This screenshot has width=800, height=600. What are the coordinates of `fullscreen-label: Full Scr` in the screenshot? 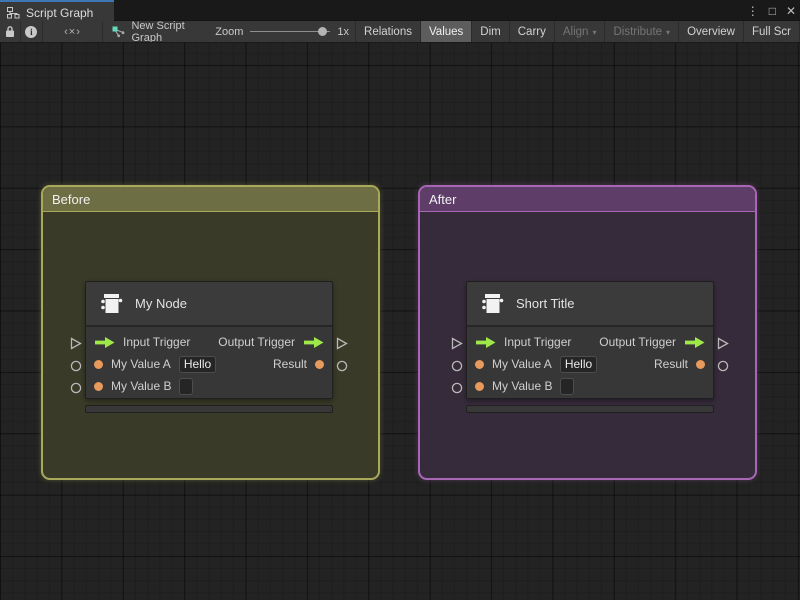 It's located at (771, 31).